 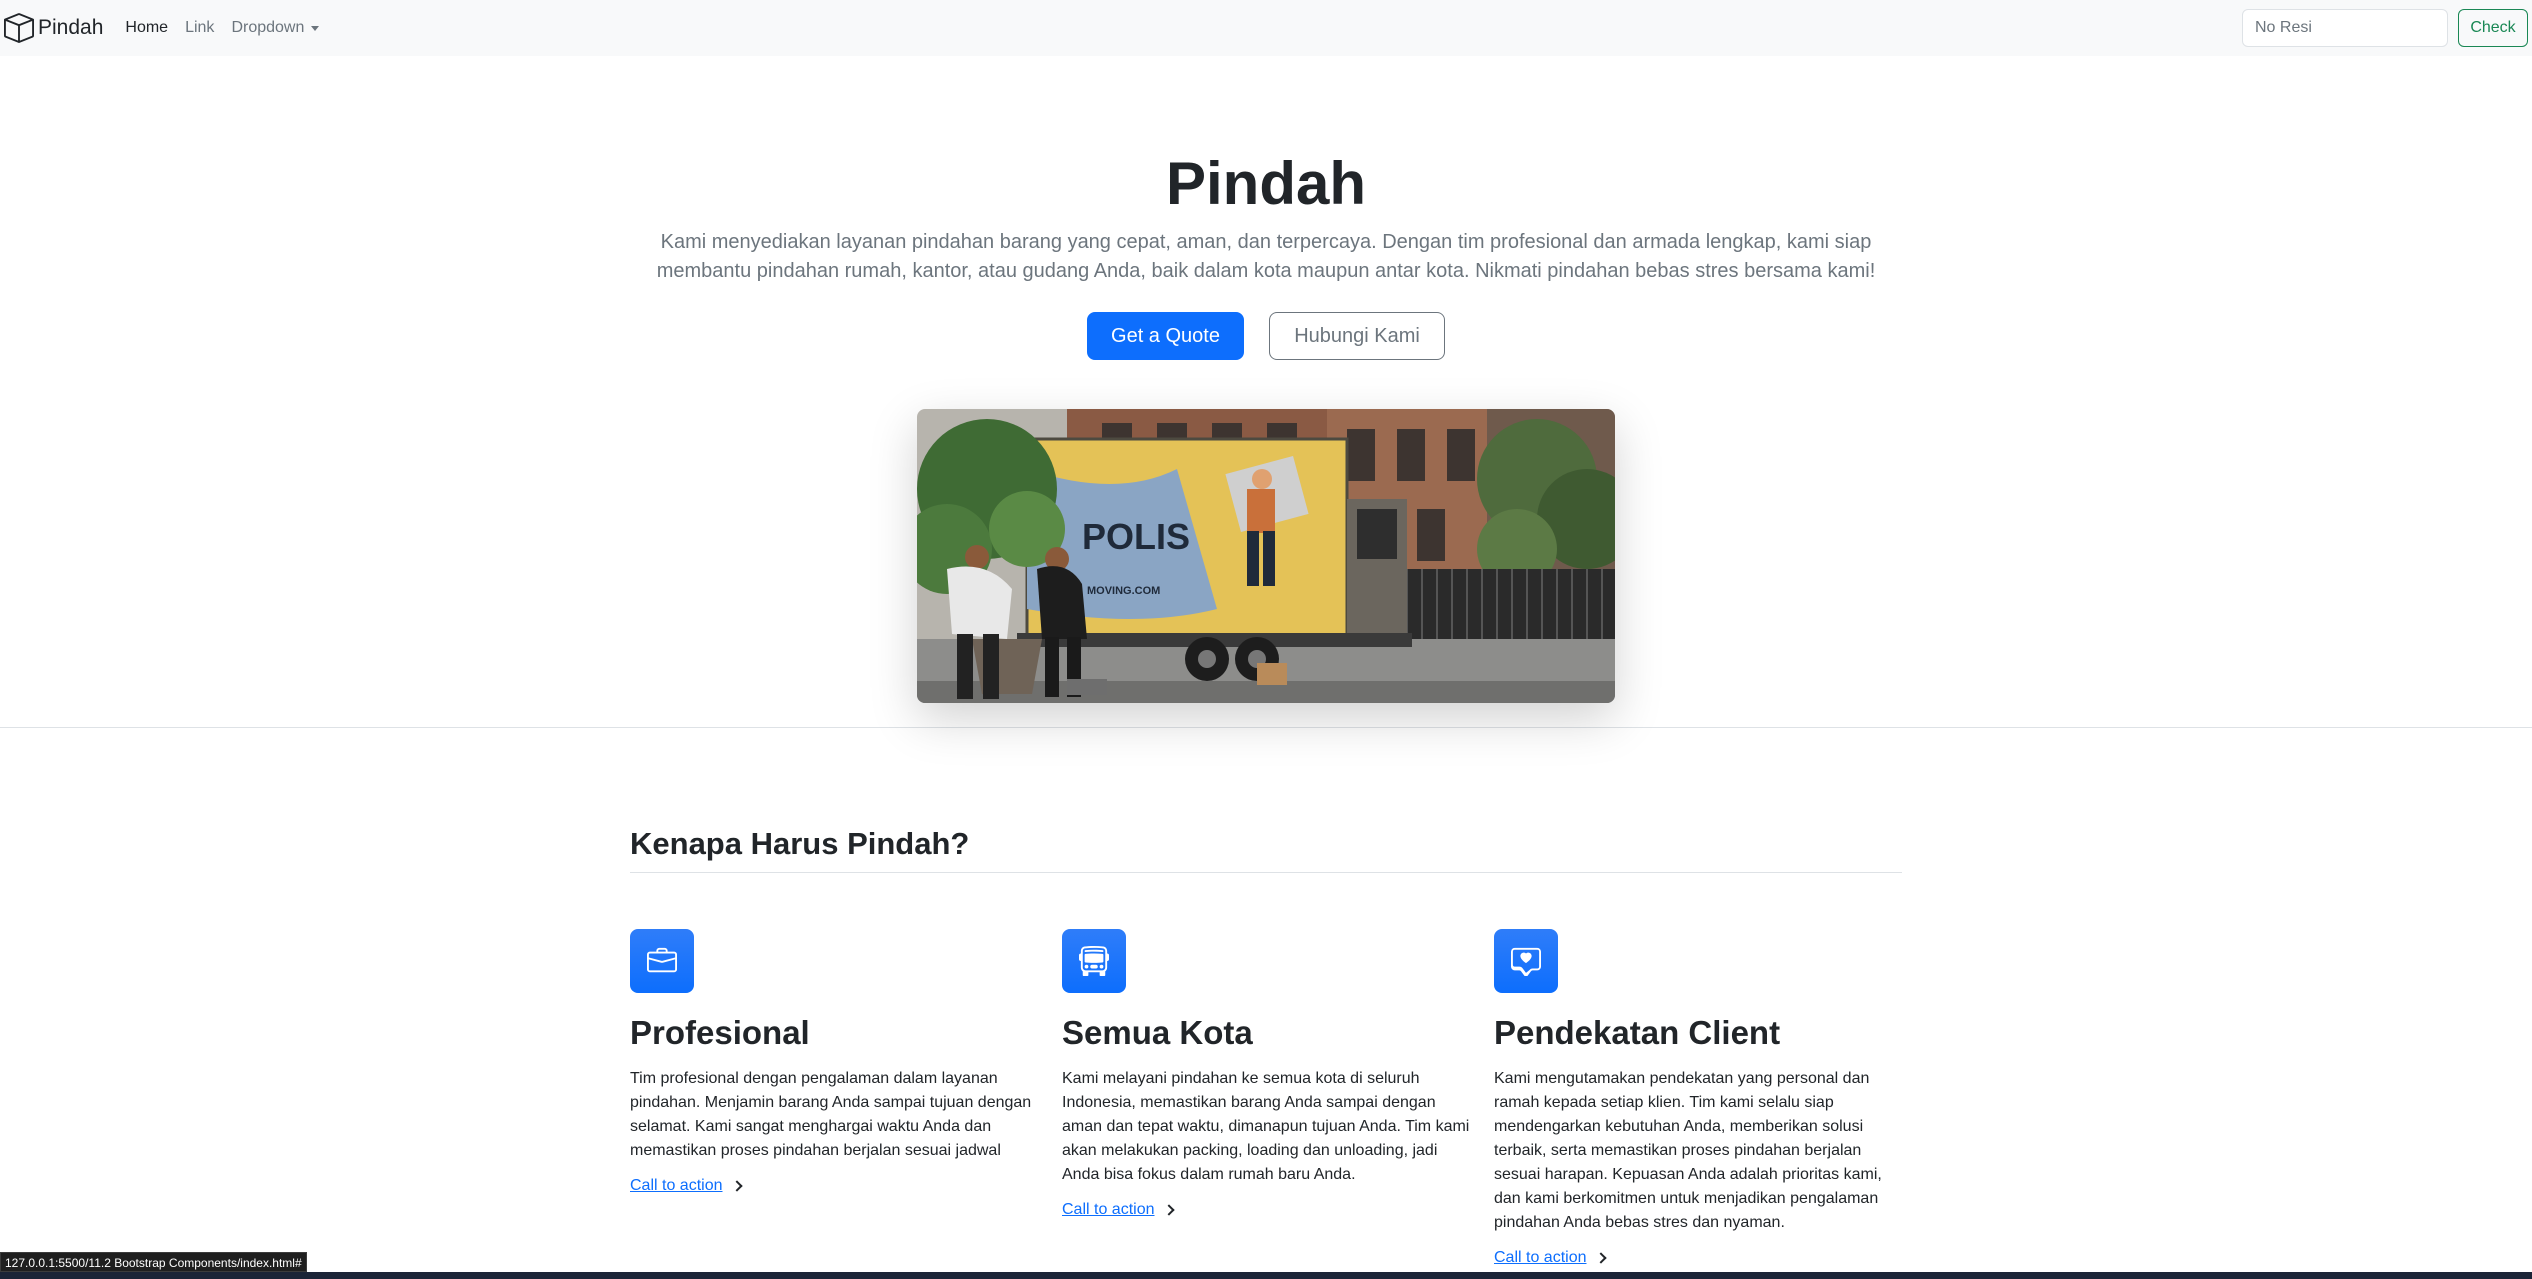 I want to click on moving-truck-illustration: POLIS MOVING.COM, so click(x=1266, y=556).